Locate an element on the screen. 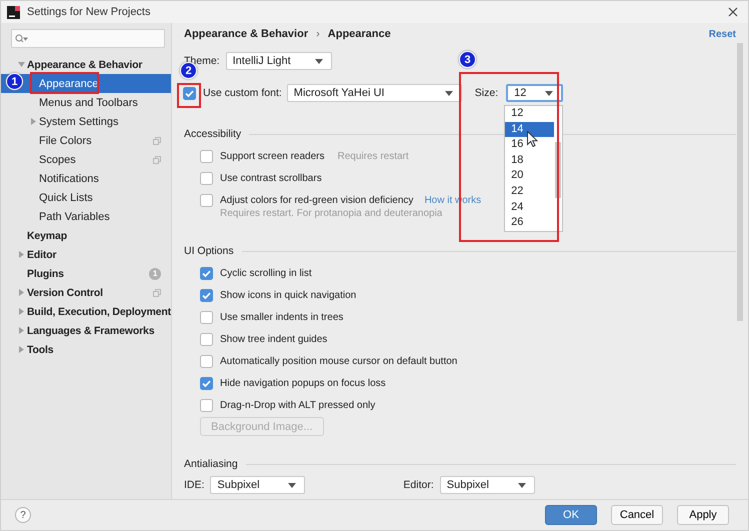 This screenshot has height=531, width=749. list-option: 18 is located at coordinates (529, 160).